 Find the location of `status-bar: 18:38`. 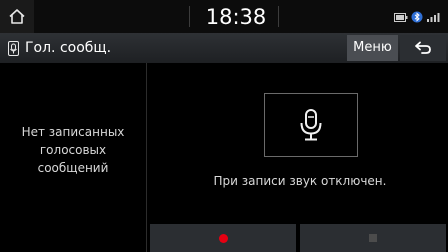

status-bar: 18:38 is located at coordinates (224, 16).